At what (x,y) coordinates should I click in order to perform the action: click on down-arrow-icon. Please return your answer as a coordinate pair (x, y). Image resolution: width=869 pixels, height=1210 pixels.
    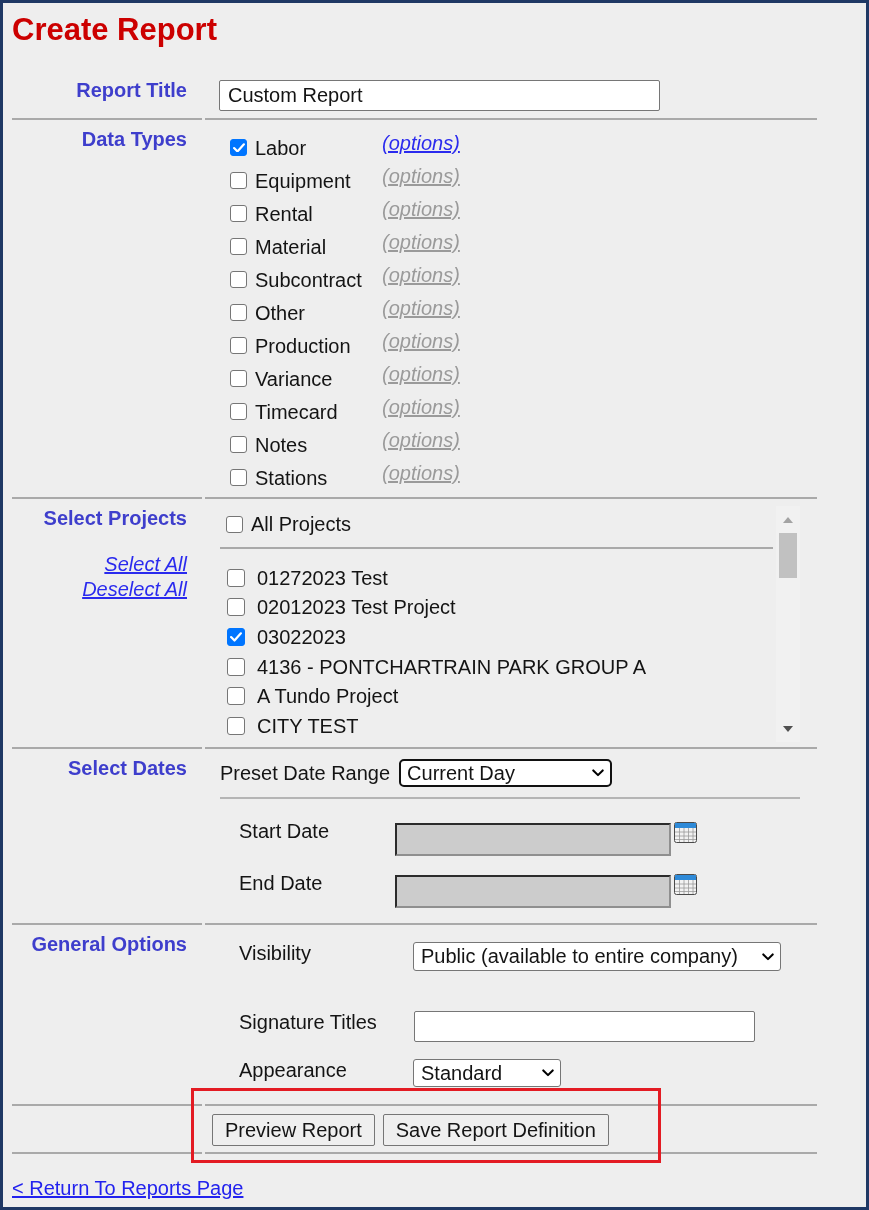
    Looking at the image, I should click on (788, 728).